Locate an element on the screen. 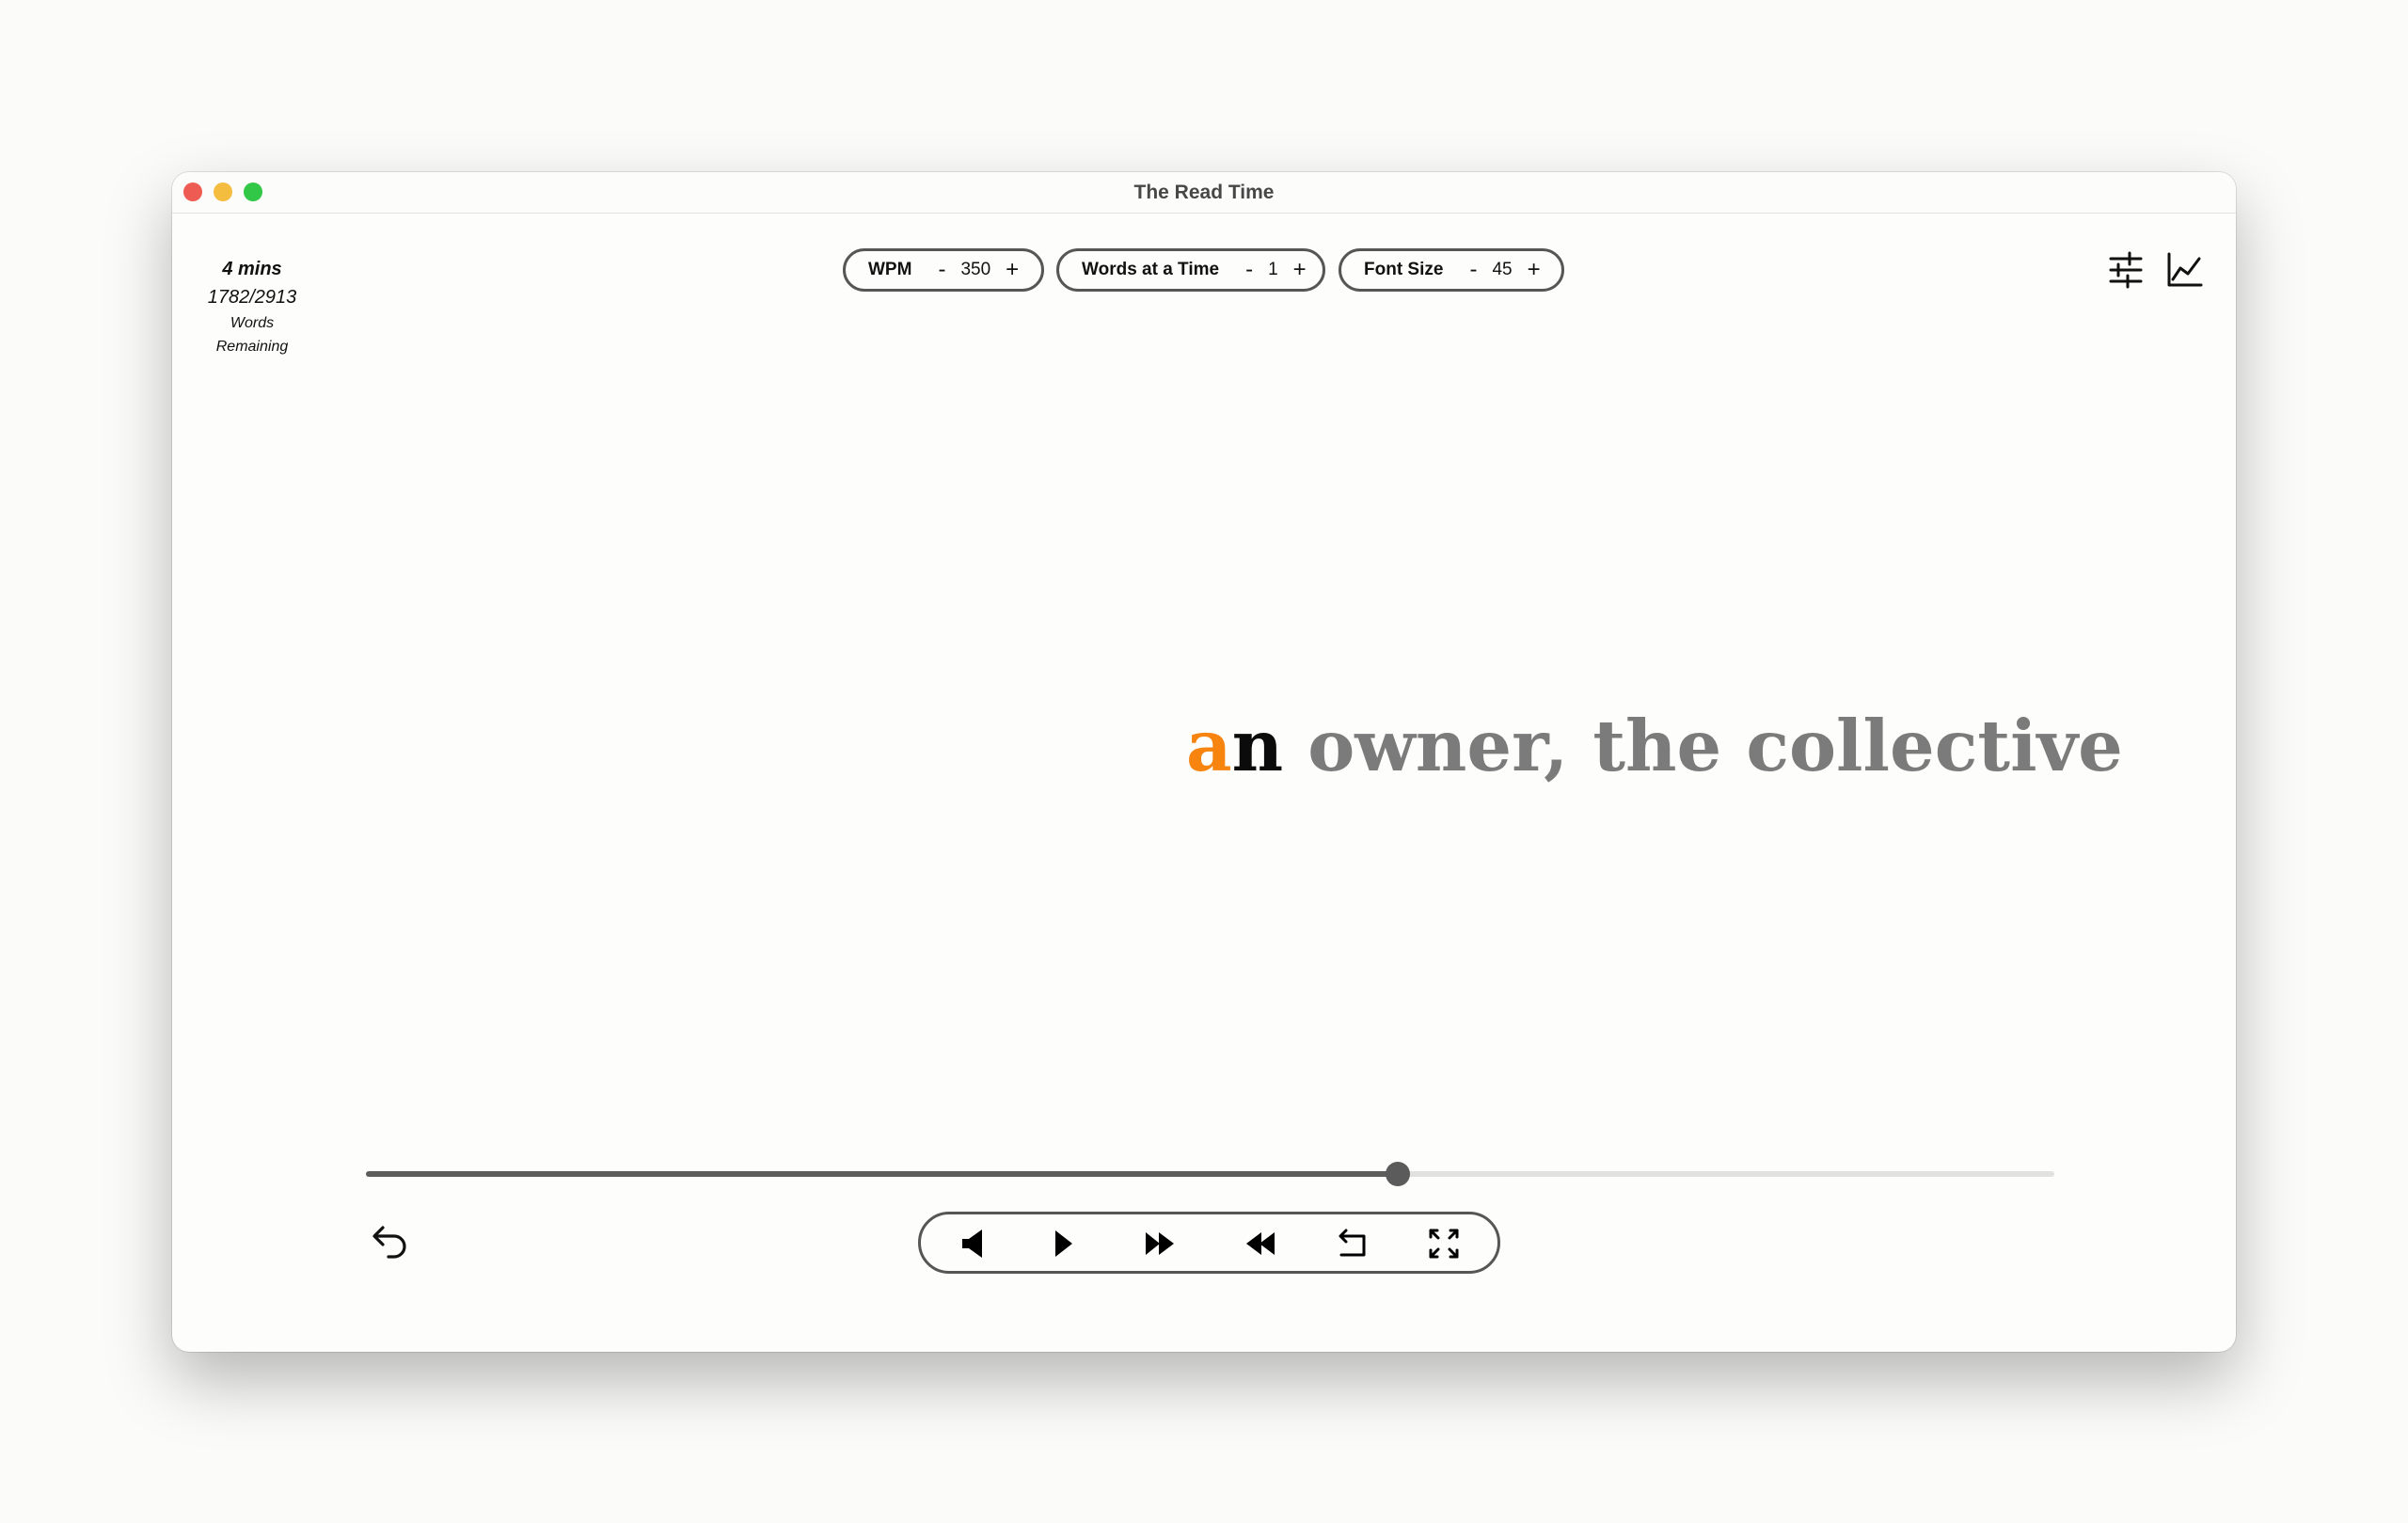 The image size is (2408, 1523). play-icon is located at coordinates (1063, 1244).